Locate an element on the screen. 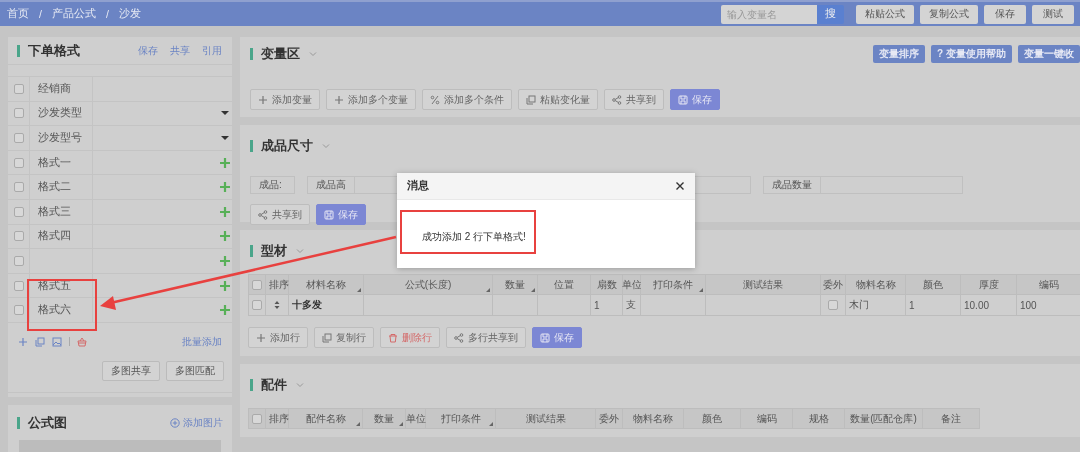  batch-add-link: 批量添加 is located at coordinates (202, 341).